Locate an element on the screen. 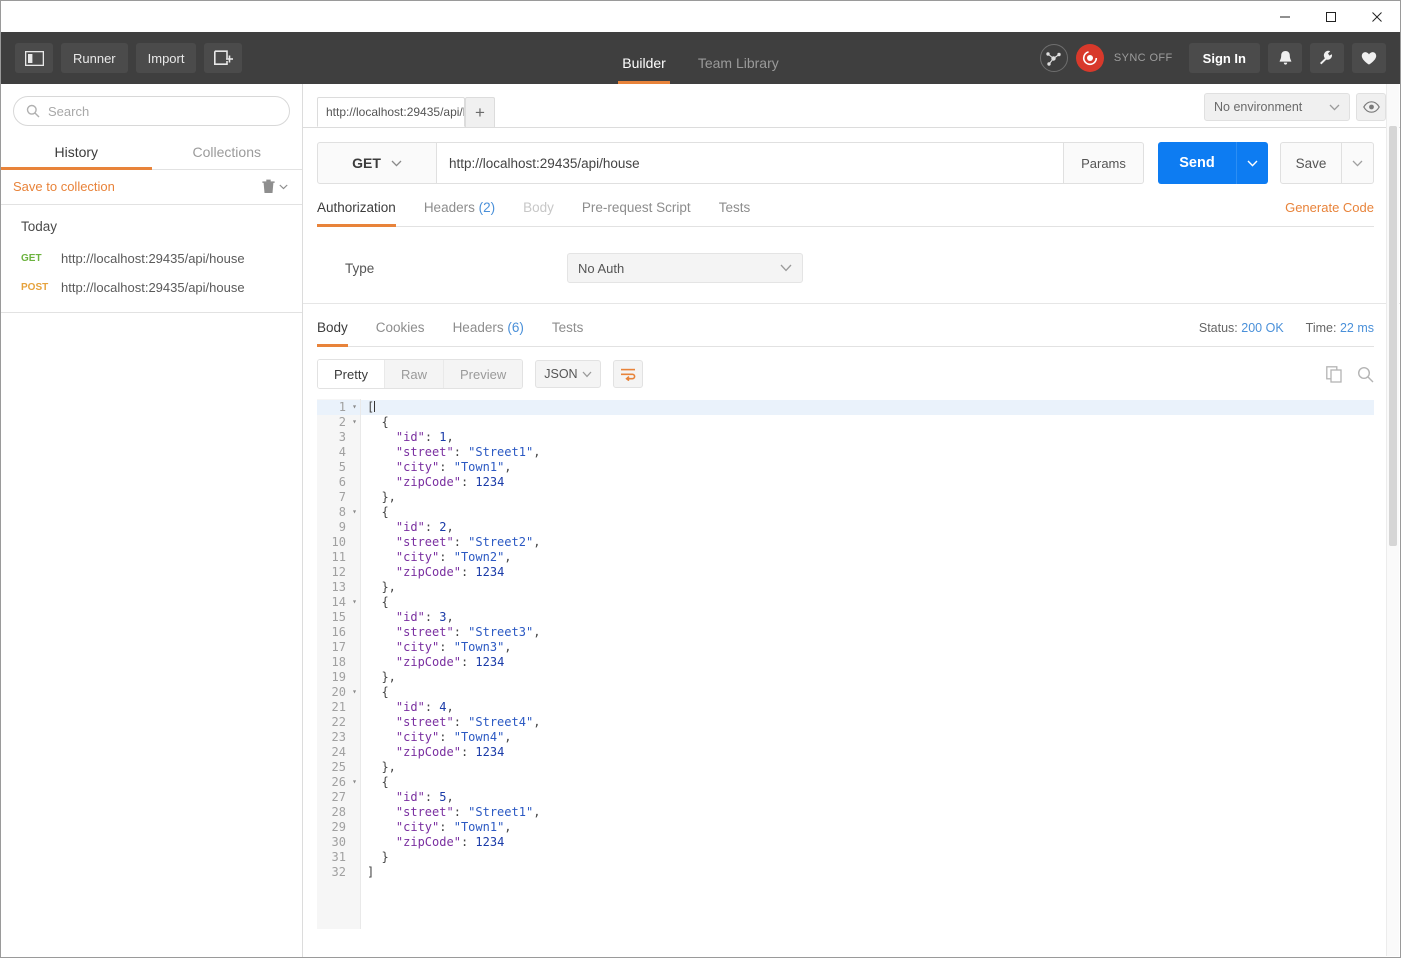 This screenshot has width=1401, height=958. bell-icon is located at coordinates (1285, 58).